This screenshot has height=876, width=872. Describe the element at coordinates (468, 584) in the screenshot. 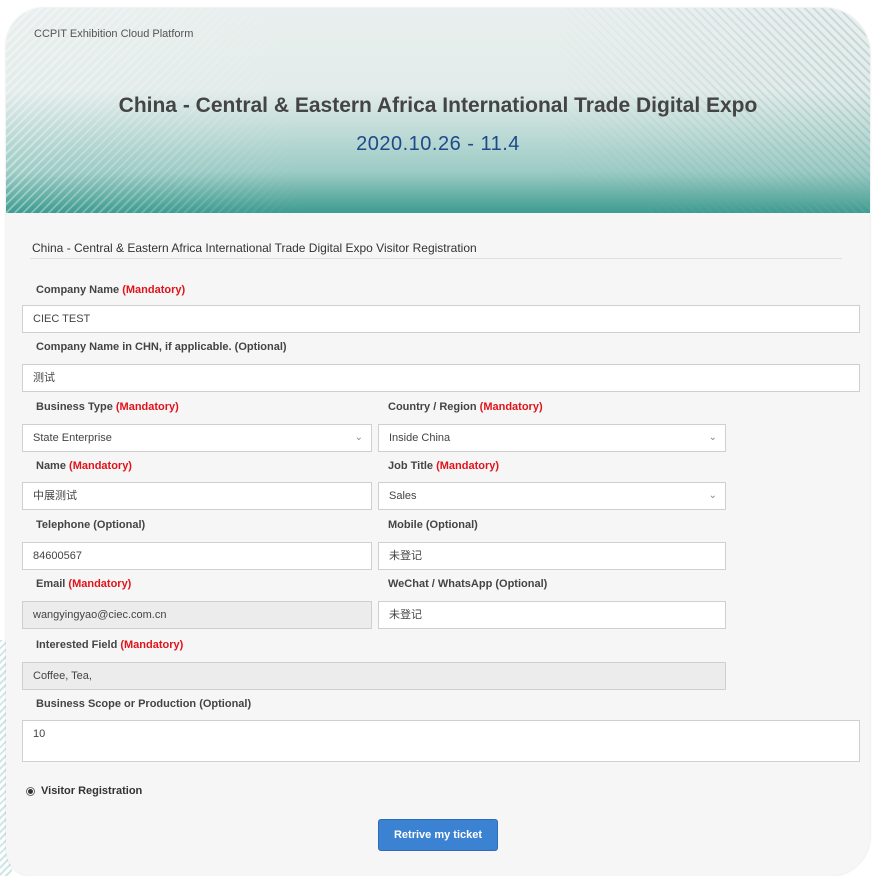

I see `wechat-label: WeChat / WhatsApp (Optional)` at that location.